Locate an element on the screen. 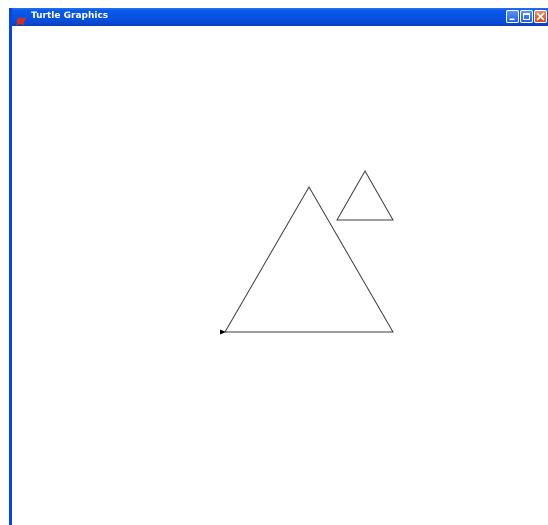 Image resolution: width=548 pixels, height=525 pixels. minimize-icon is located at coordinates (512, 19).